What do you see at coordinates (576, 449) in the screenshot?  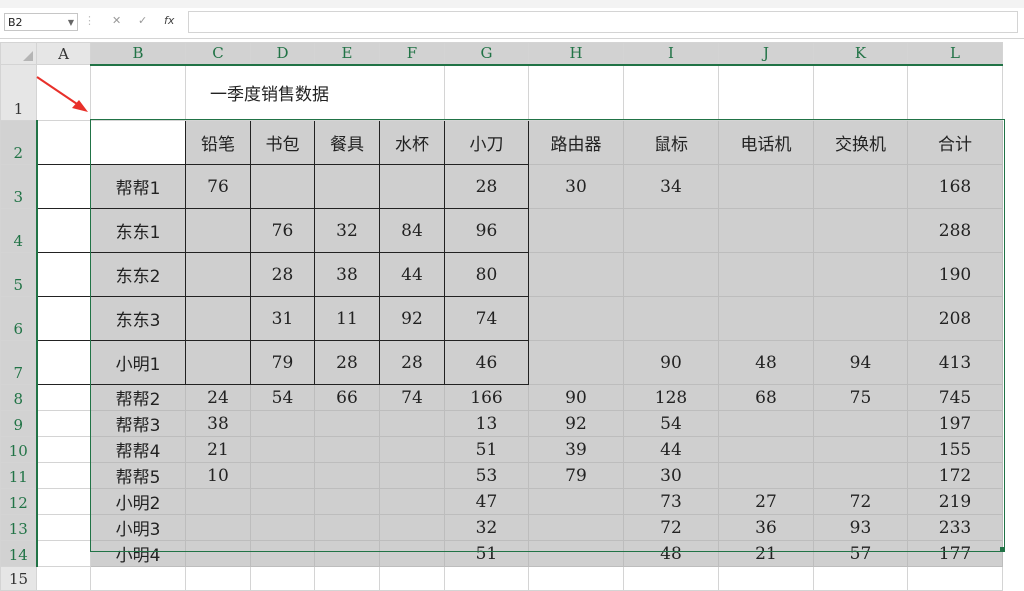 I see `data-cell: 39` at bounding box center [576, 449].